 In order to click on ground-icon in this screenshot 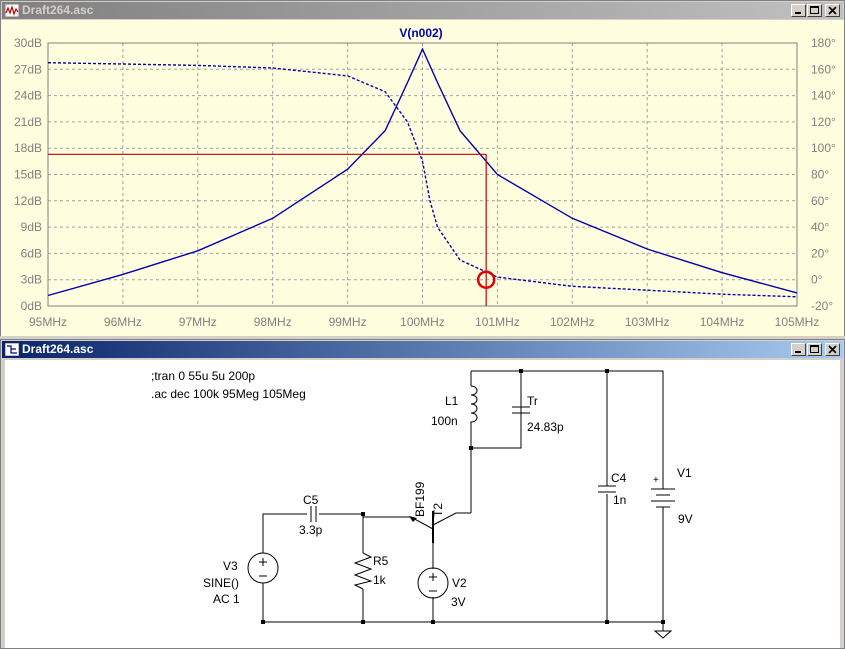, I will do `click(663, 630)`.